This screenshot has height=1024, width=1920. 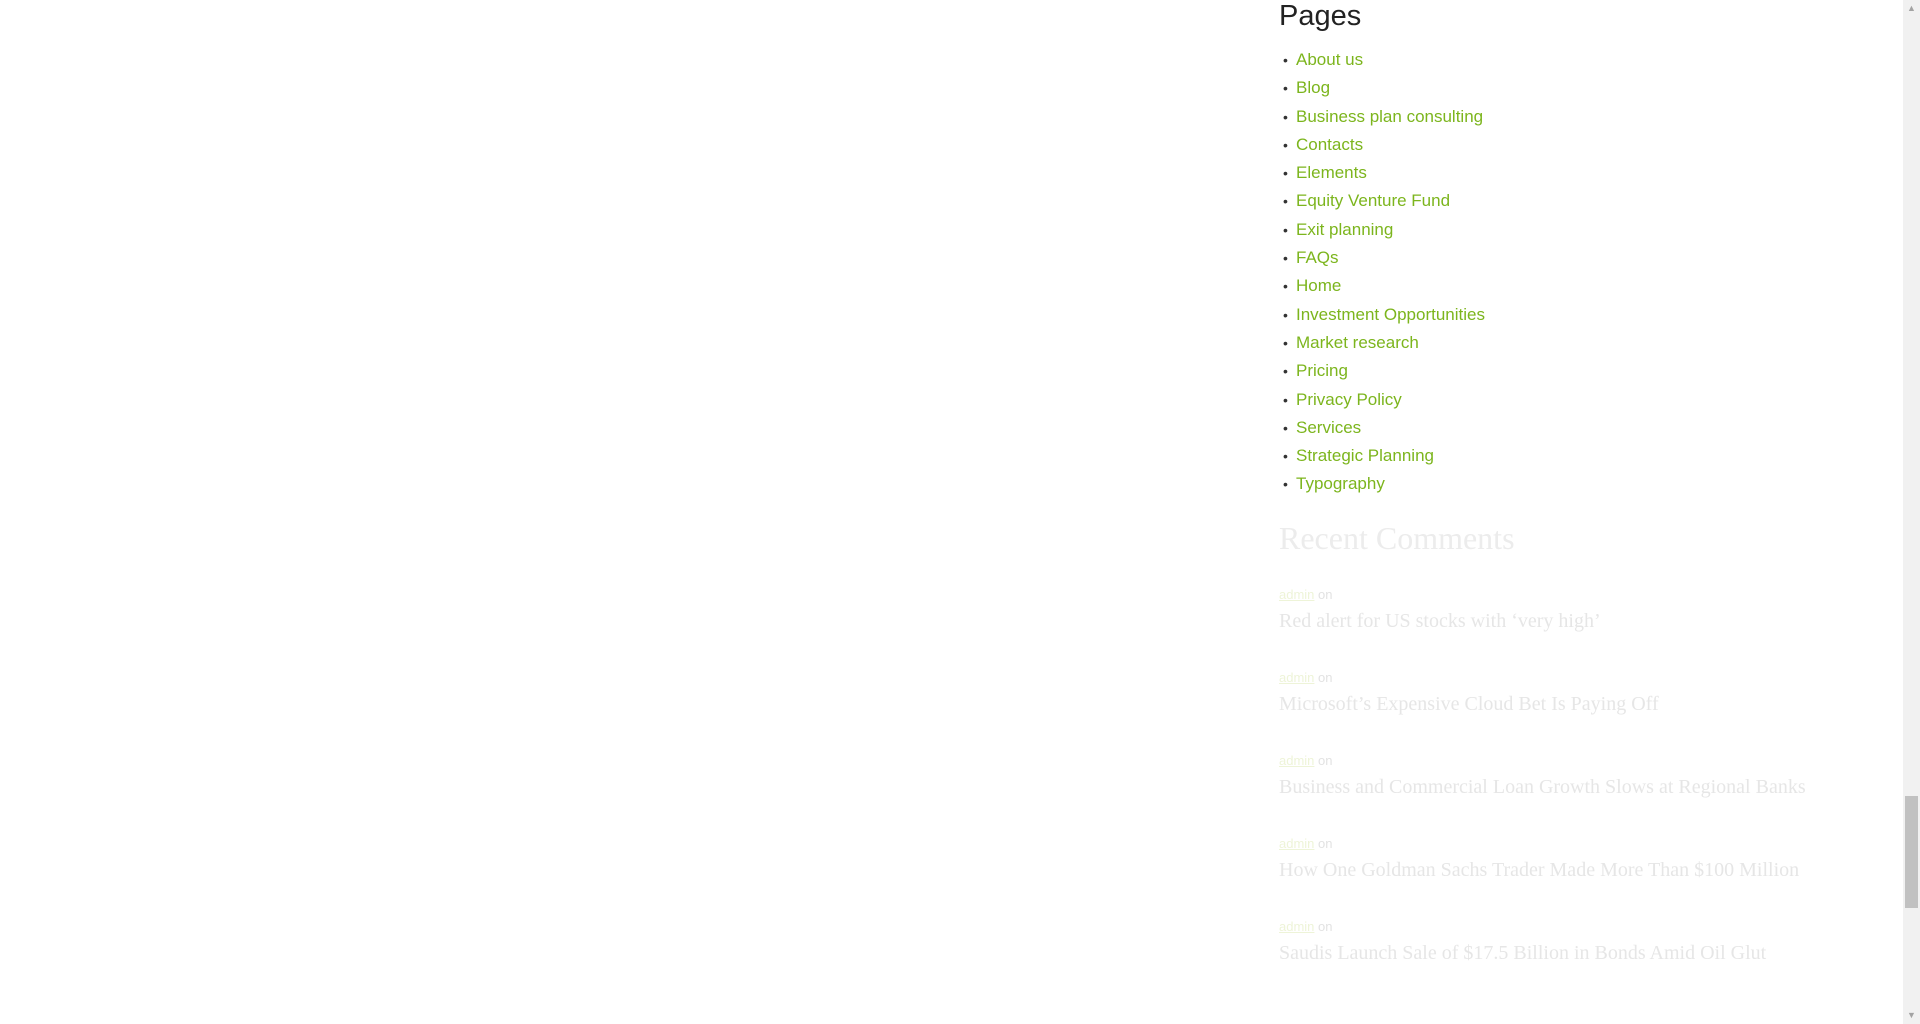 What do you see at coordinates (1349, 399) in the screenshot?
I see `page-link-privacy-policy: Privacy Policy` at bounding box center [1349, 399].